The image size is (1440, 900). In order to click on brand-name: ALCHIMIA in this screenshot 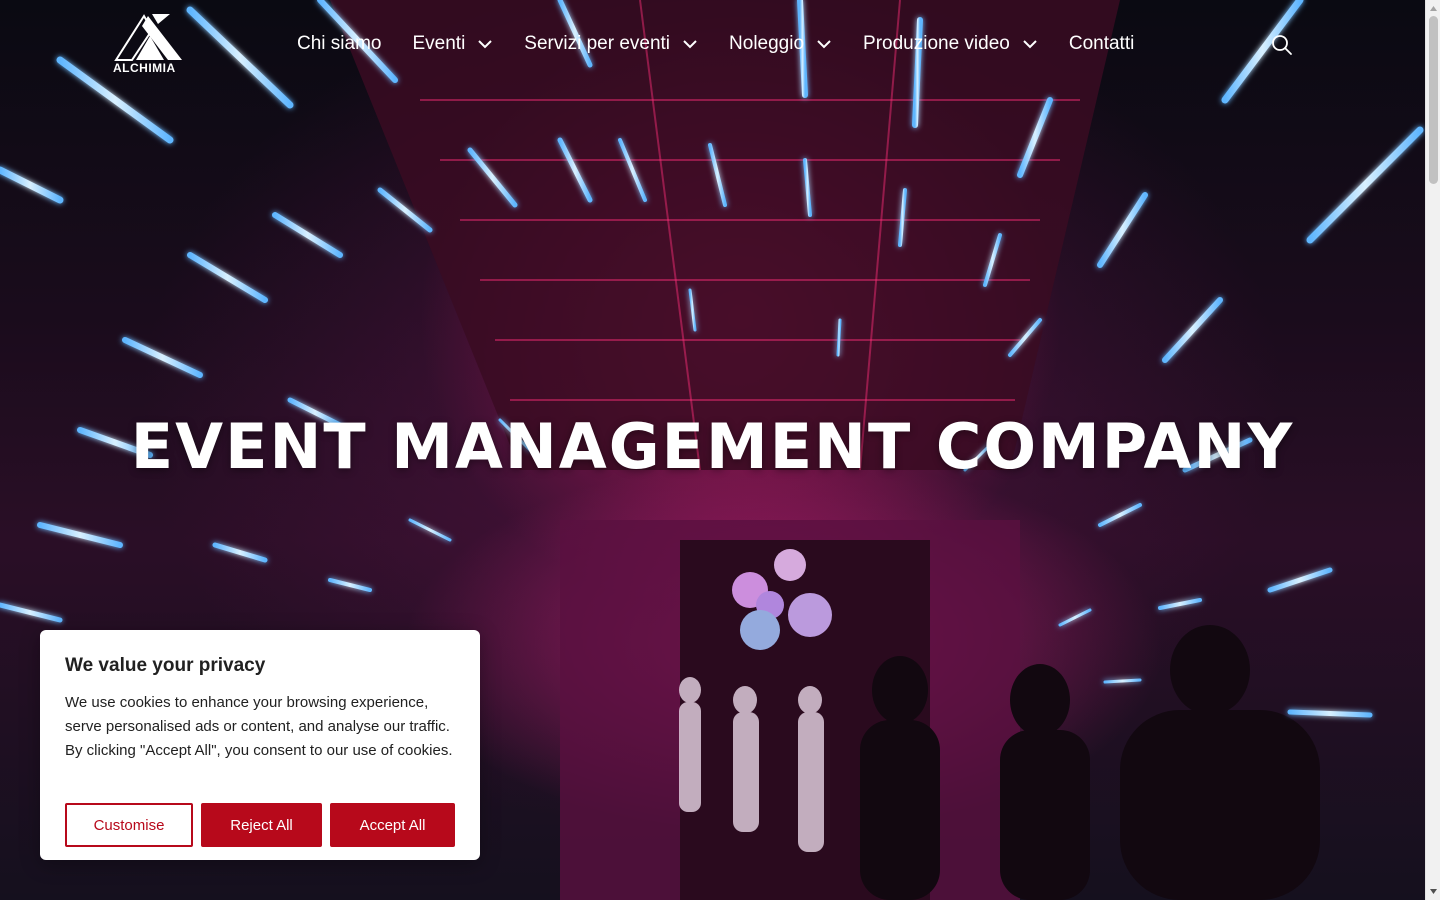, I will do `click(144, 68)`.